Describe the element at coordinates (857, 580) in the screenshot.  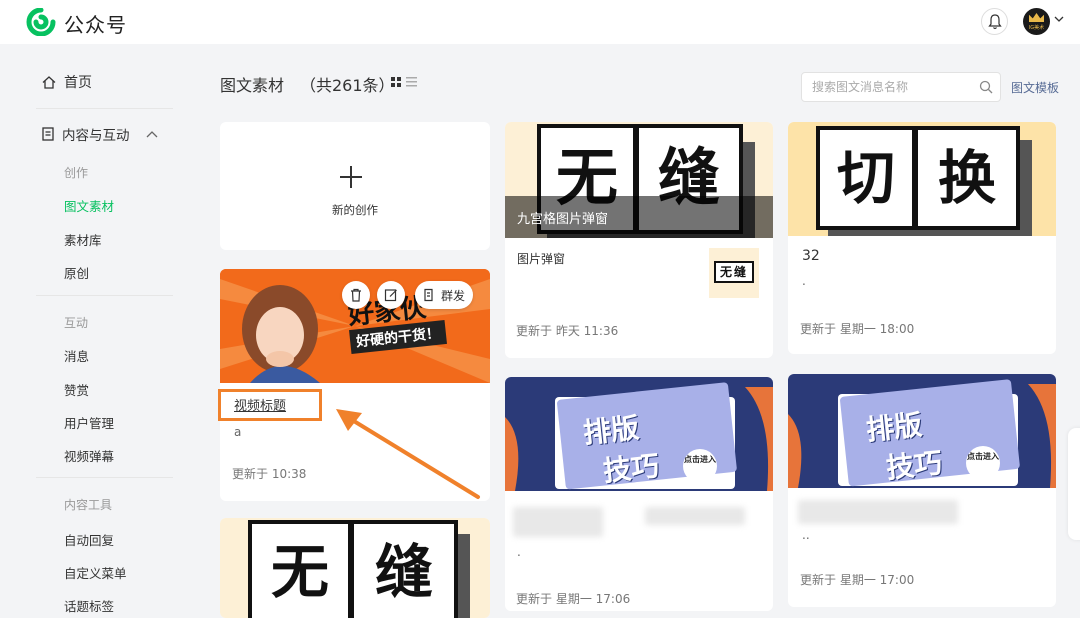
I see `article-update-time: 更新于 星期一 17:00` at that location.